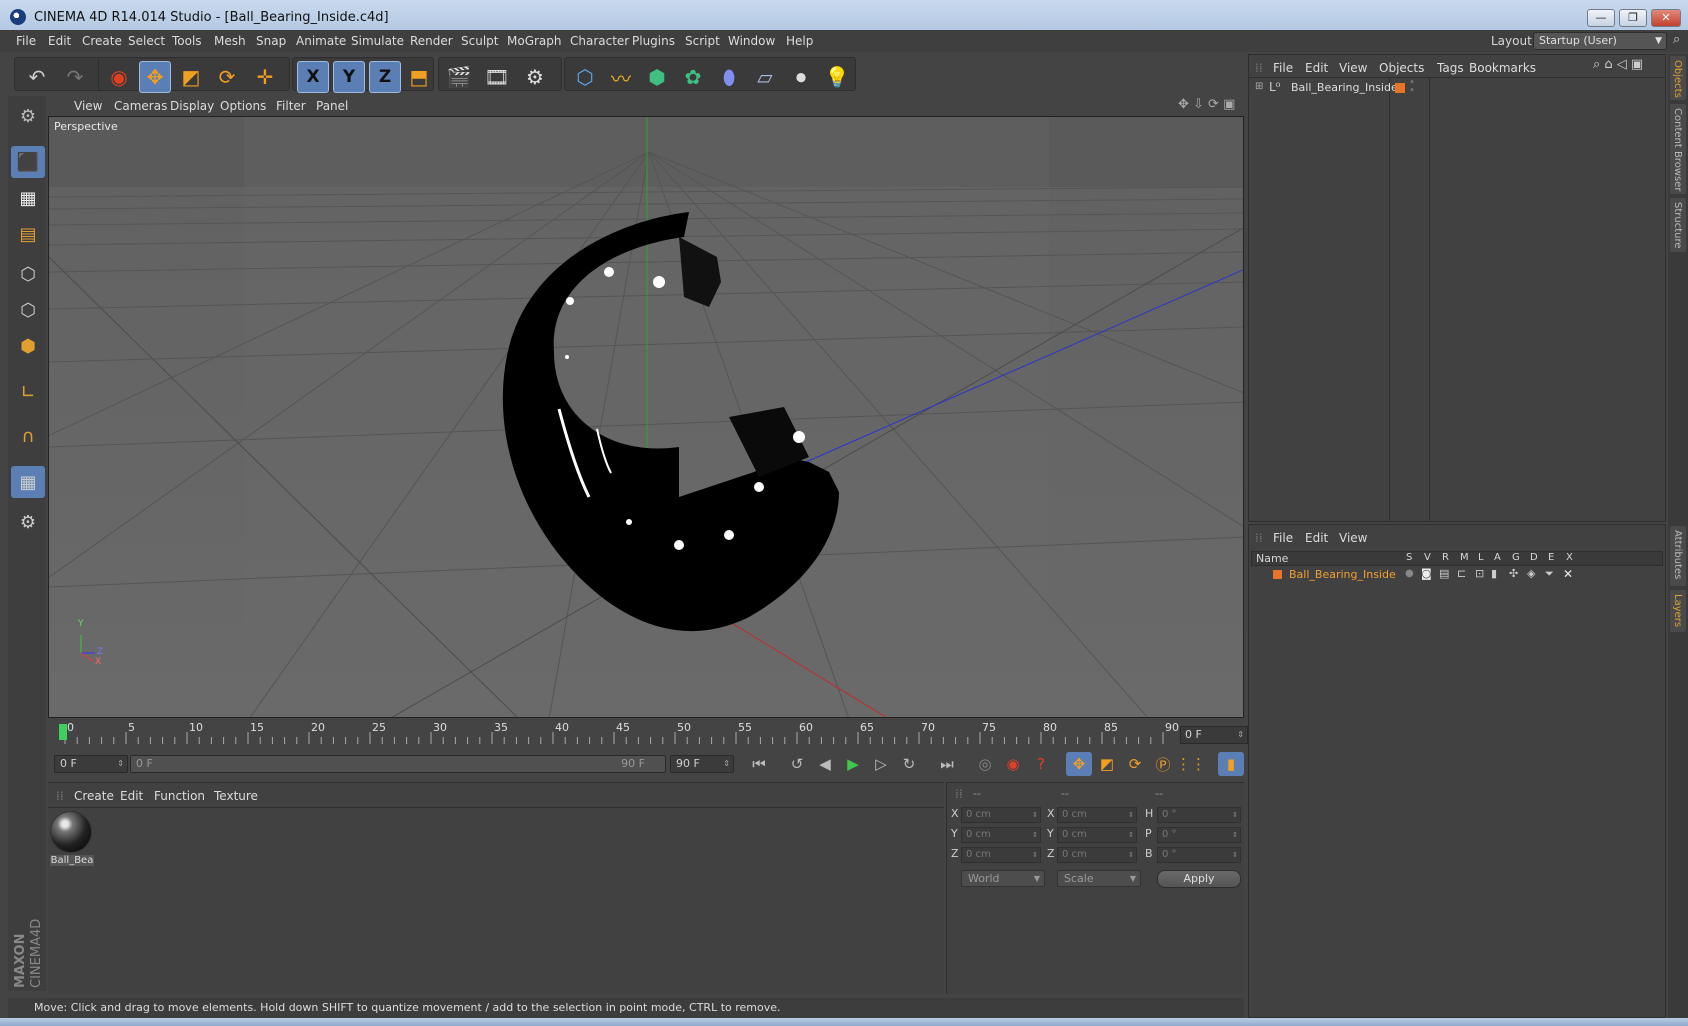  I want to click on menu-plugins: Plugins, so click(653, 41).